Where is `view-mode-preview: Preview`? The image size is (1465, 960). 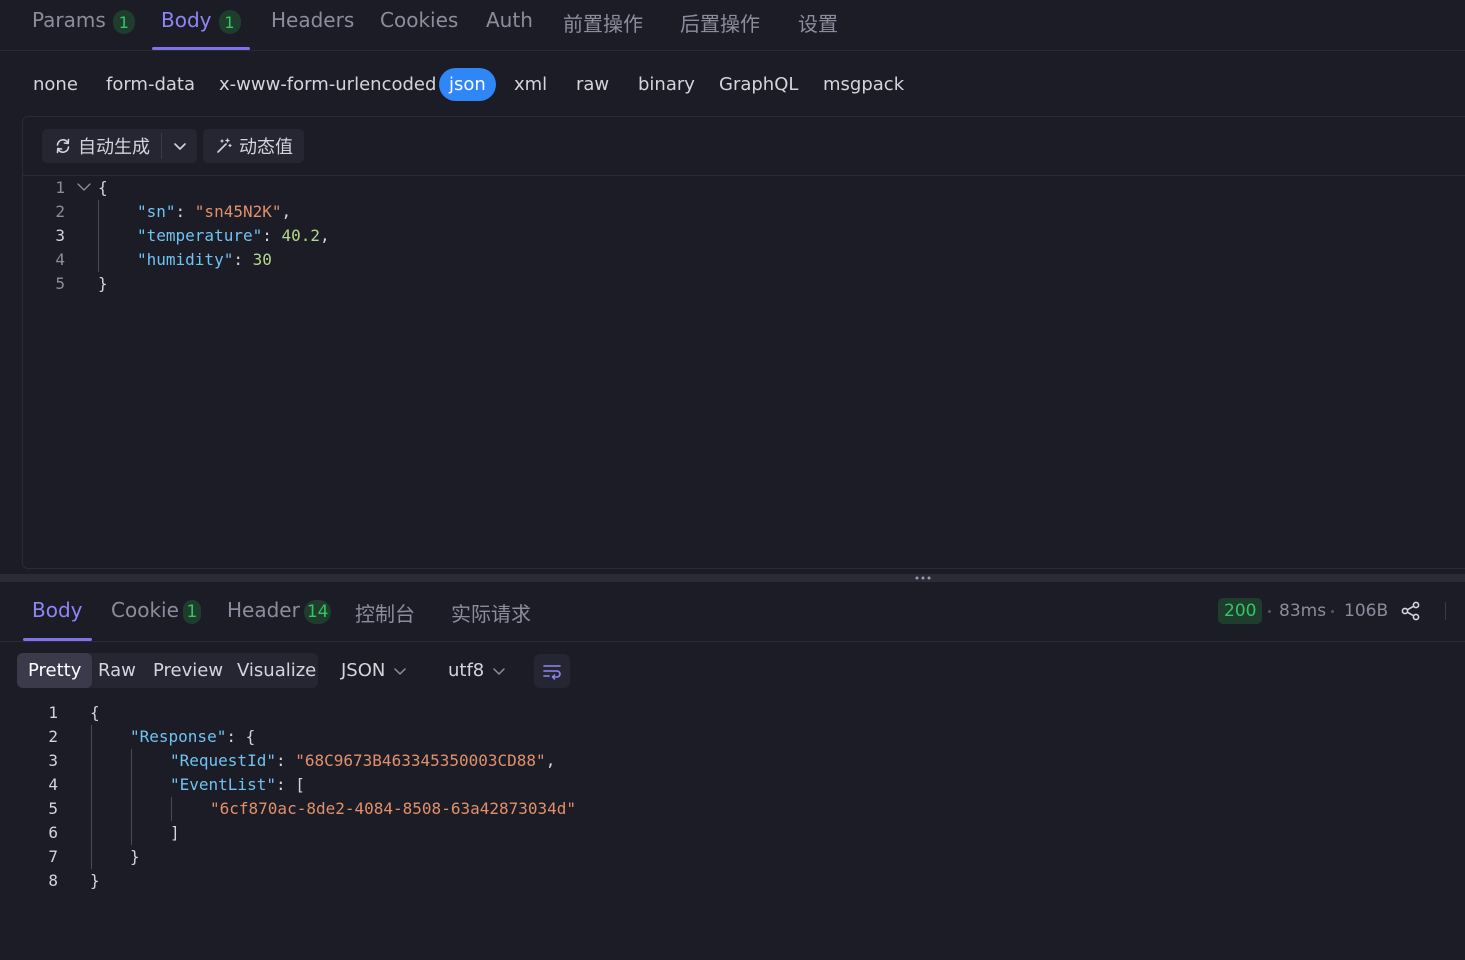 view-mode-preview: Preview is located at coordinates (188, 670).